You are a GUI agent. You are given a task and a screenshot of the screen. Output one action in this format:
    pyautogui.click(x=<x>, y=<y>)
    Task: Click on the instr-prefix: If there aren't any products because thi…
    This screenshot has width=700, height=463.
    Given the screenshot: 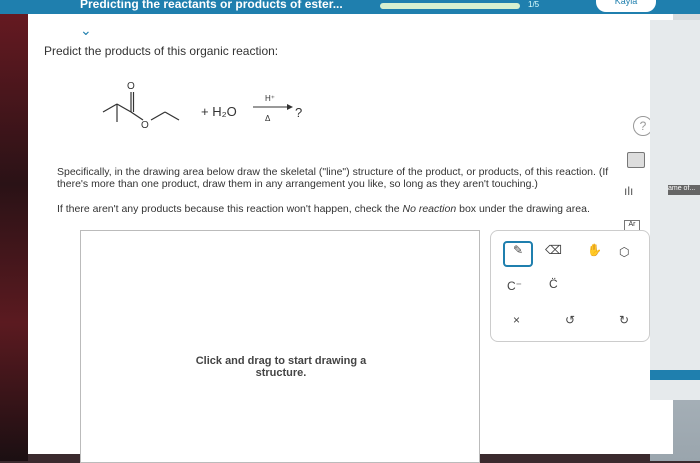 What is the action you would take?
    pyautogui.click(x=230, y=209)
    